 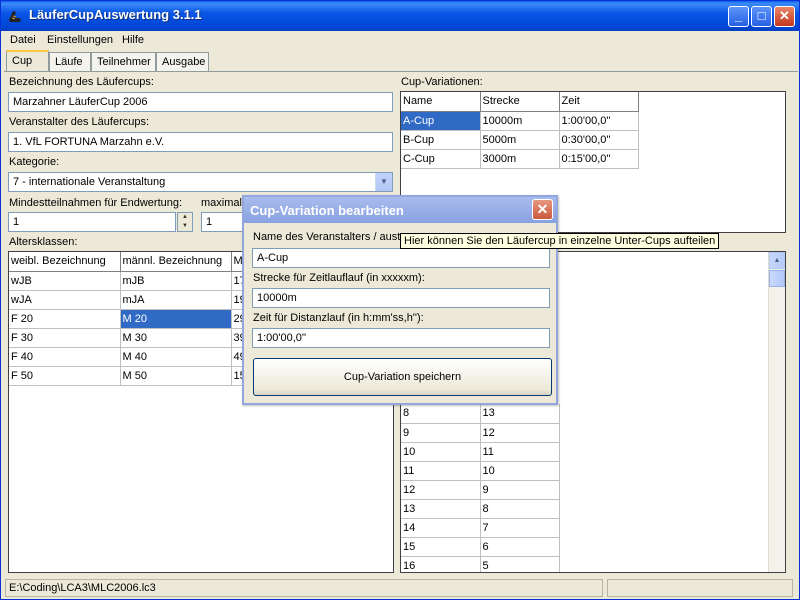 I want to click on tab-cup: Cup, so click(x=27, y=60).